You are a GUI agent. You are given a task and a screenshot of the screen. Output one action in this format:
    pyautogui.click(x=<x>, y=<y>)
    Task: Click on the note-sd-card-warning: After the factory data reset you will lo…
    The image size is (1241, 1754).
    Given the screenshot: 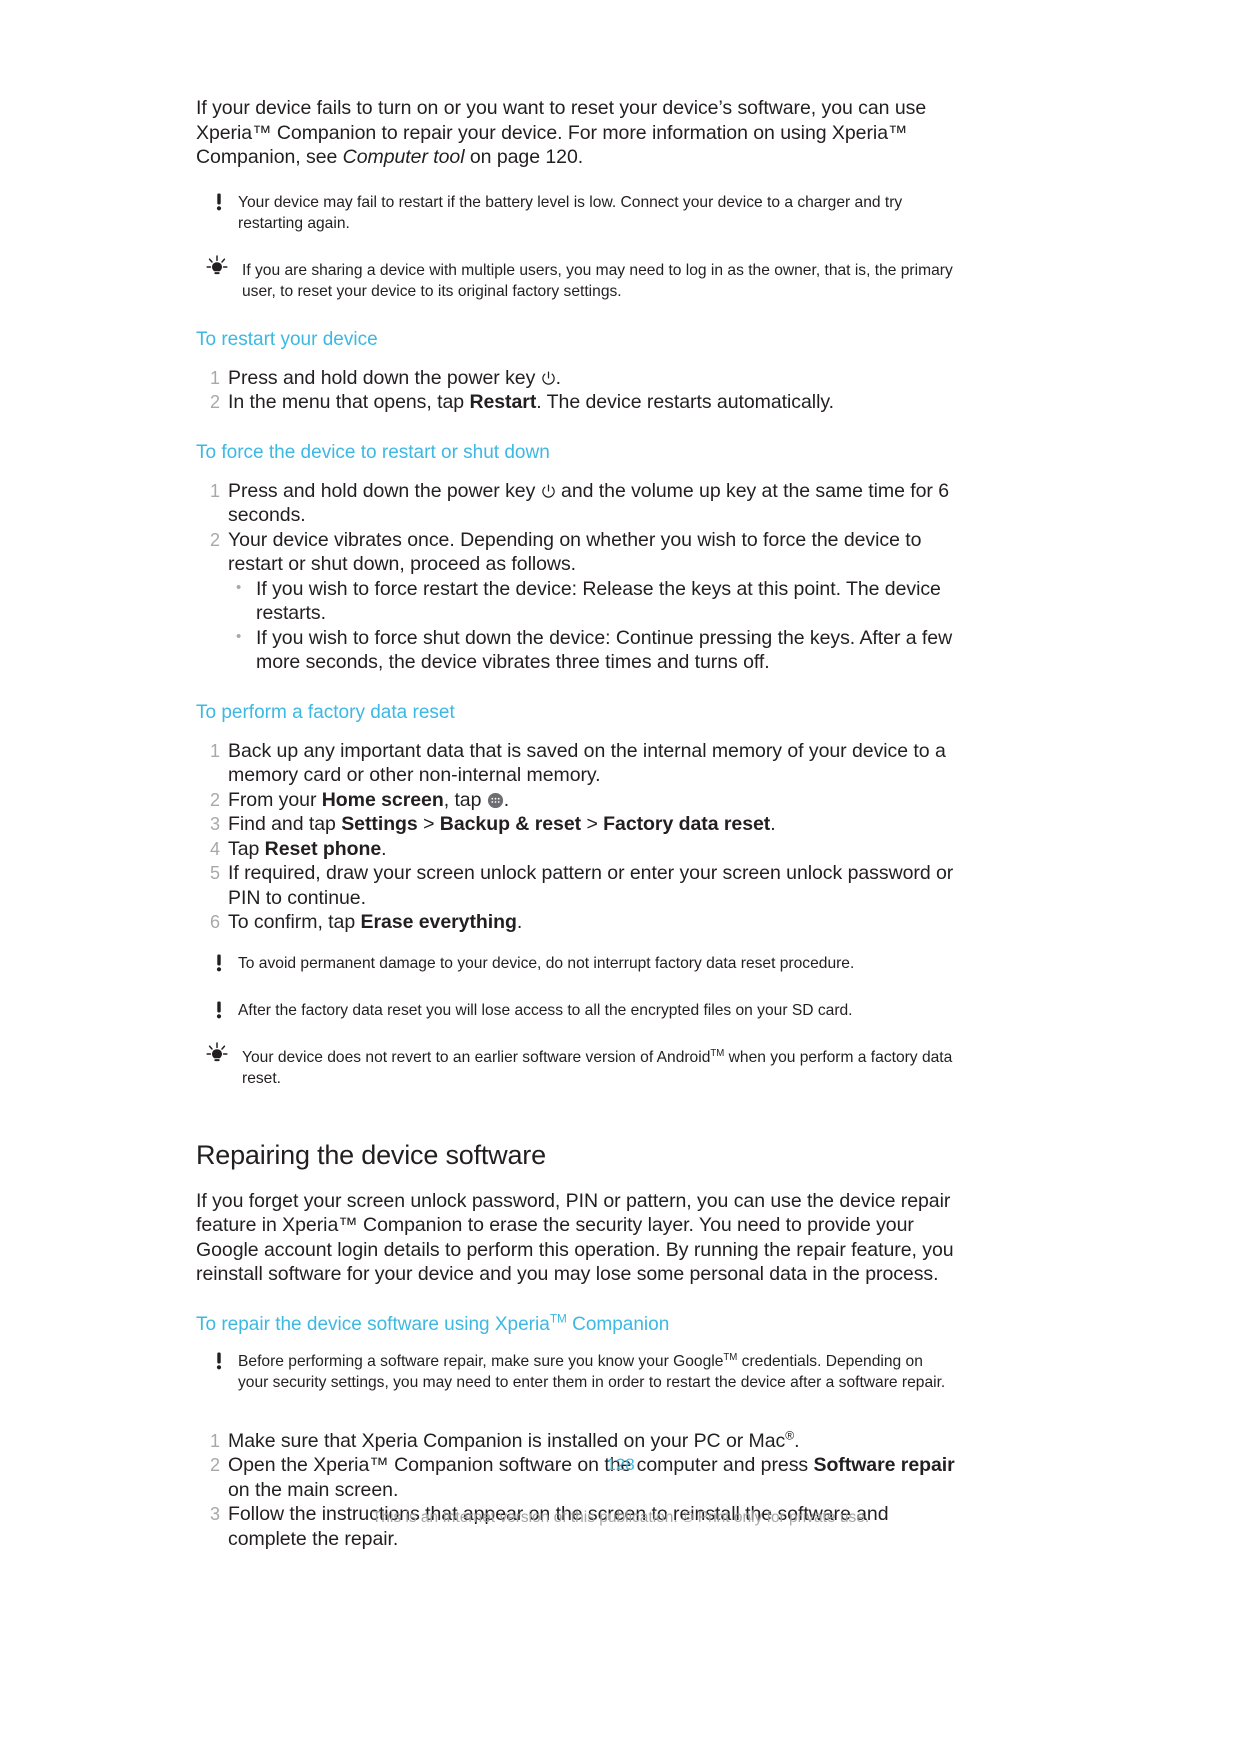 What is the action you would take?
    pyautogui.click(x=576, y=1010)
    